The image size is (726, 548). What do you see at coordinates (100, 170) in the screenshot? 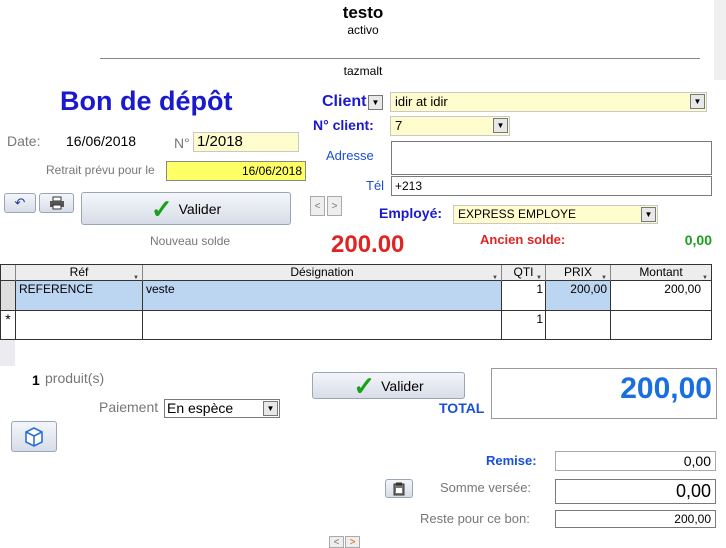
I see `pickup-label: Retrait prévu pour le` at bounding box center [100, 170].